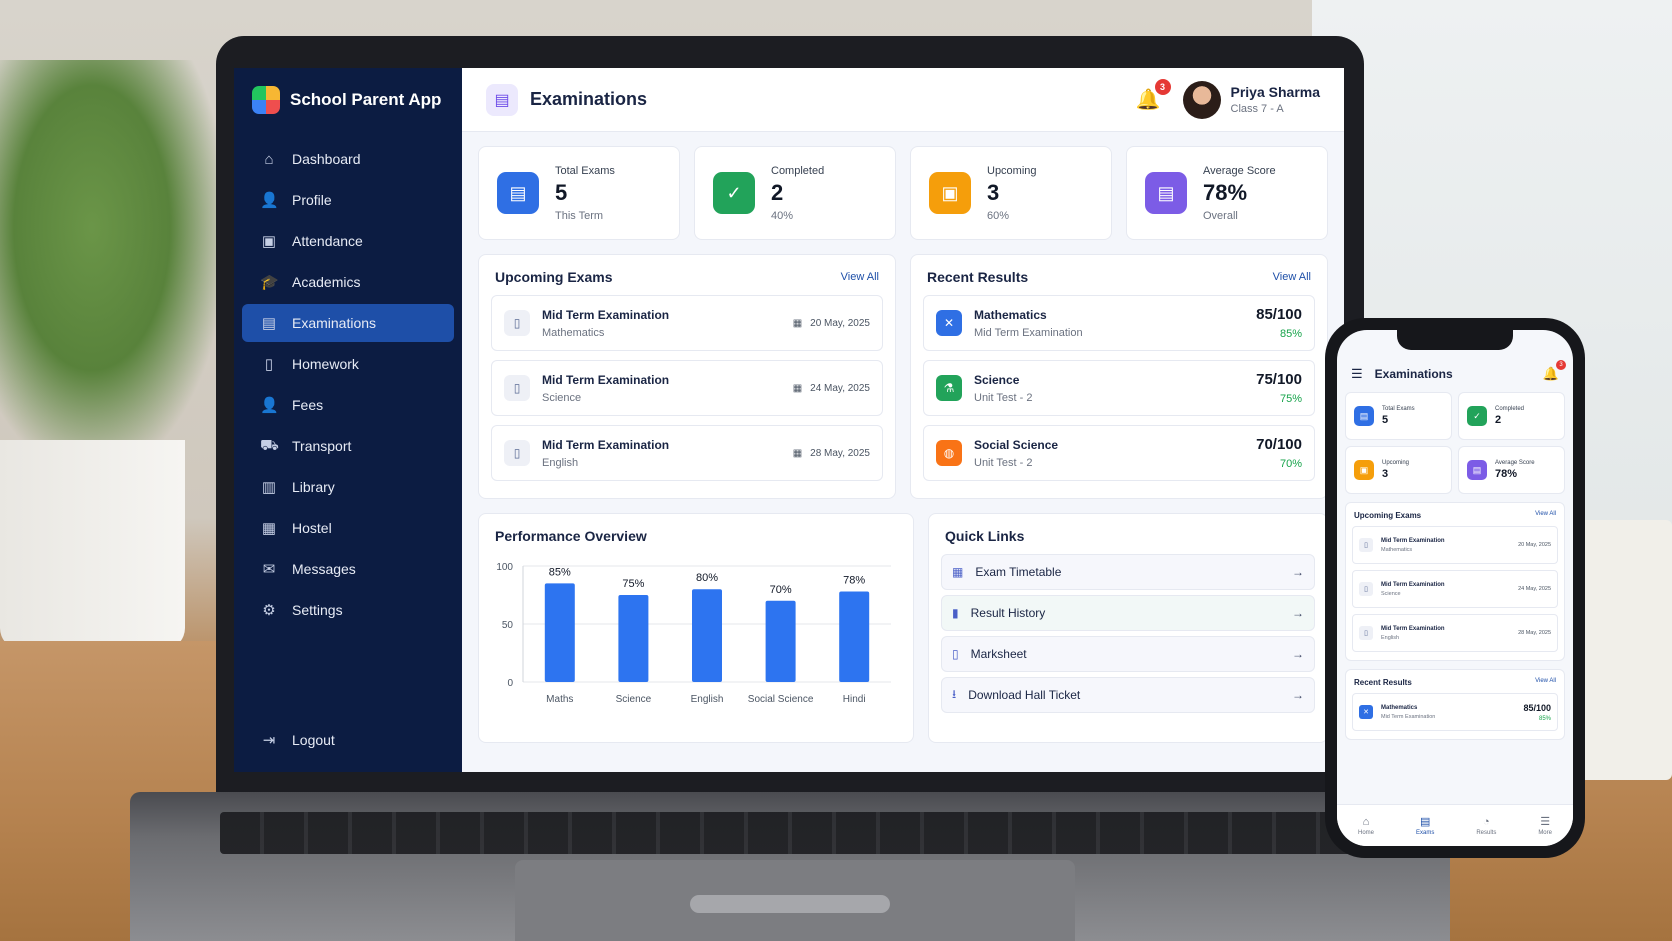 The height and width of the screenshot is (941, 1672). I want to click on phone-stat-card: ✓ Completed 2, so click(1511, 416).